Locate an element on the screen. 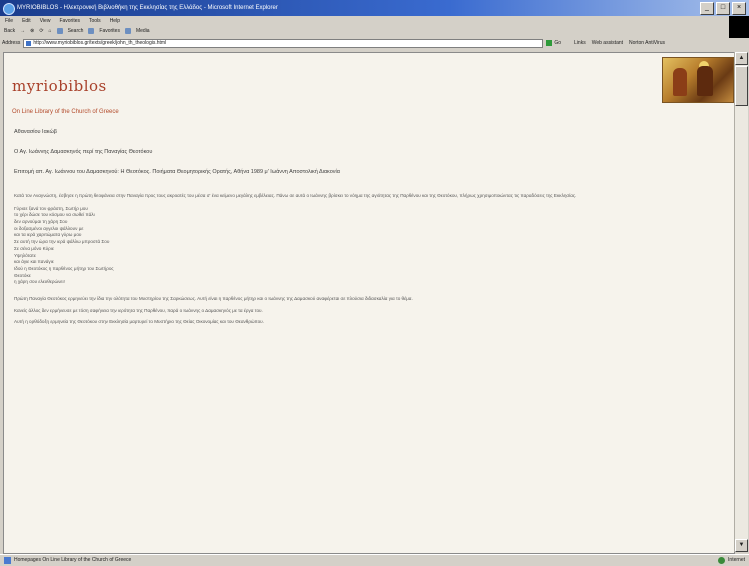 This screenshot has height=566, width=749. menu-favorites: Favorites is located at coordinates (69, 21).